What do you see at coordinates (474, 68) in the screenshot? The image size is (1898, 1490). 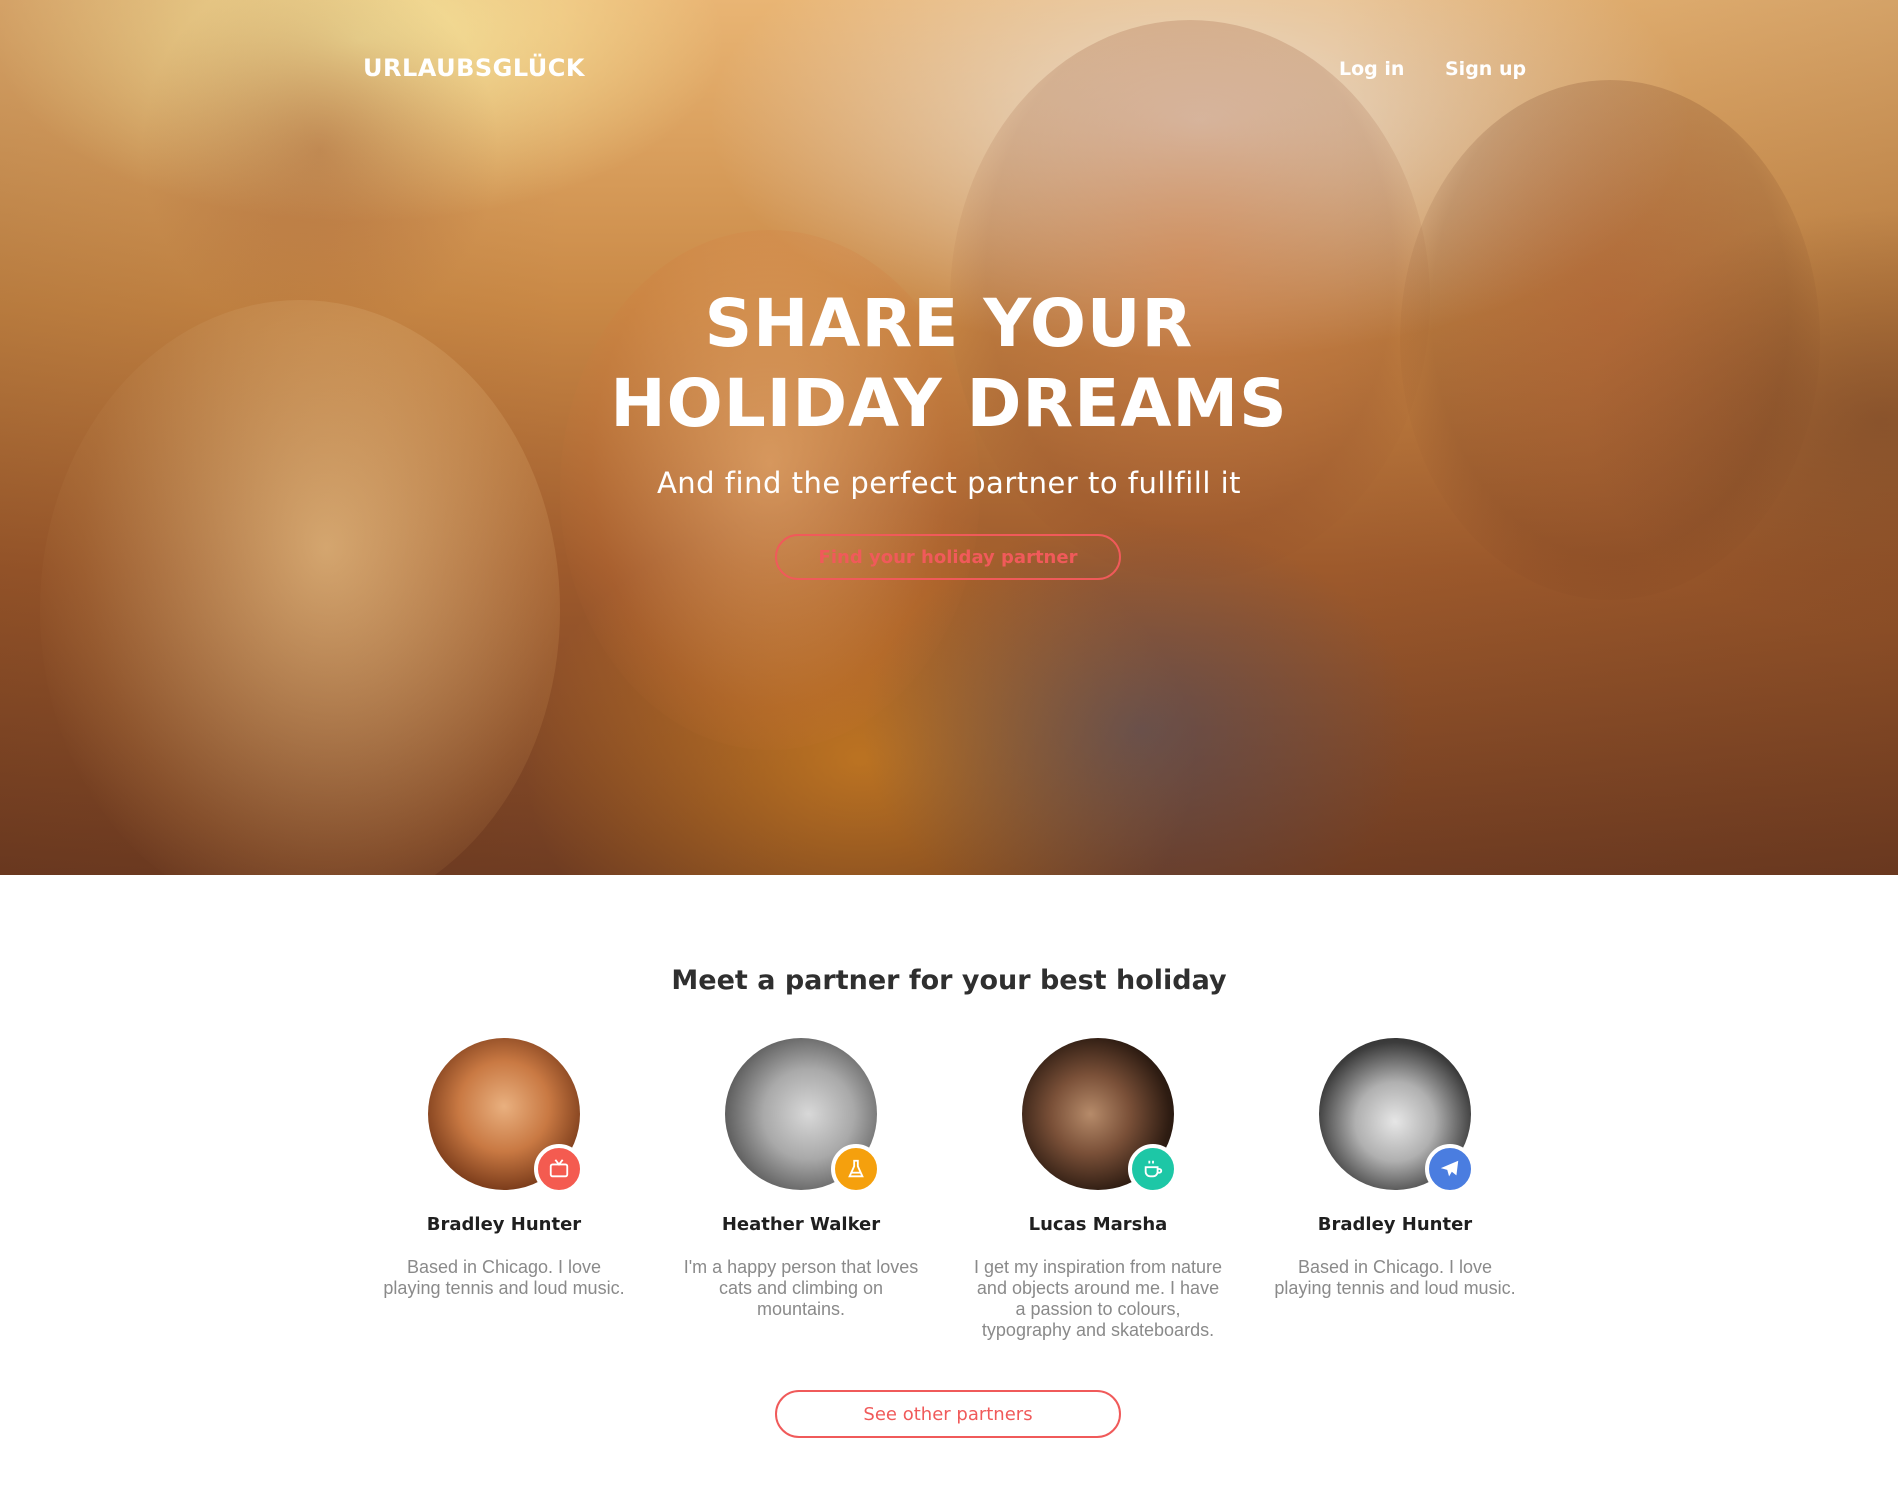 I see `brand-logo: URLAUBSGLÜCK` at bounding box center [474, 68].